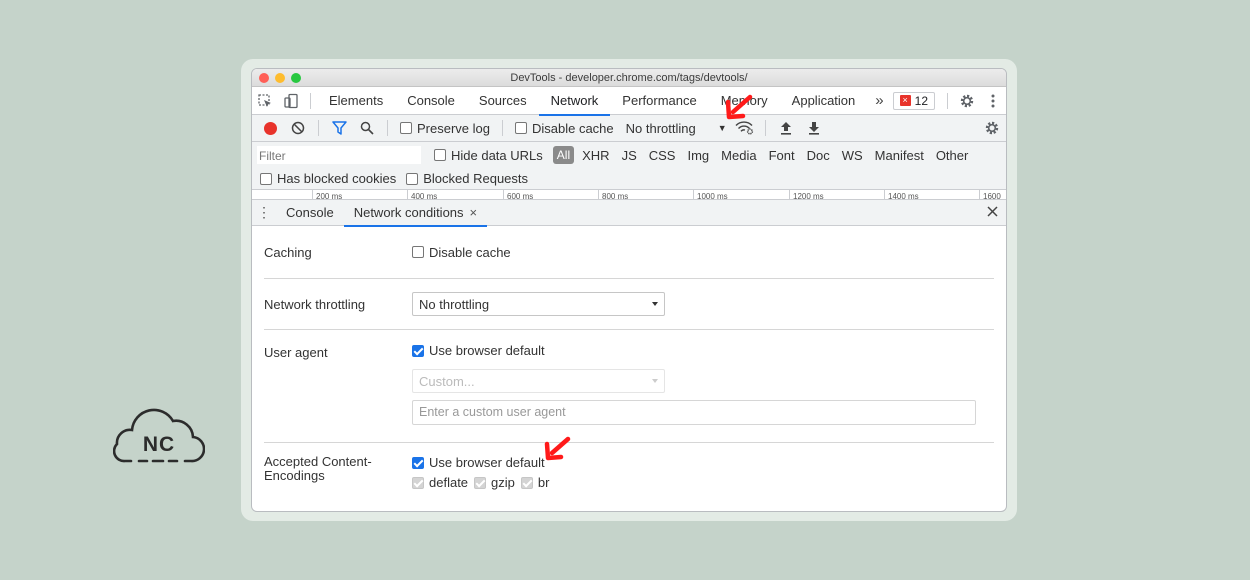 The image size is (1250, 580). I want to click on drawer-tab-console: Console, so click(310, 213).